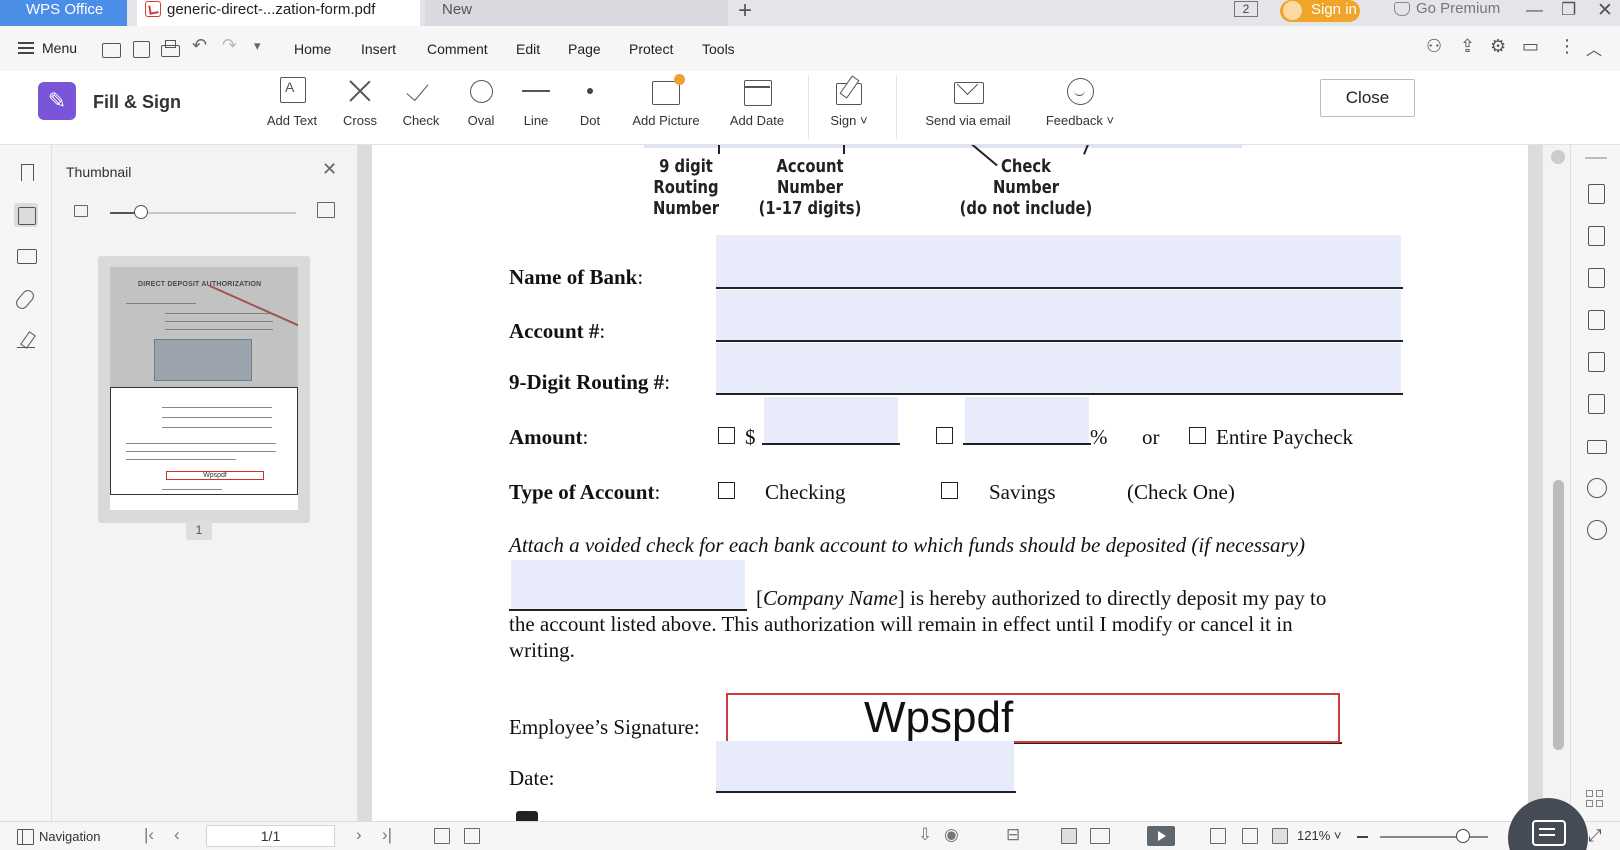 The width and height of the screenshot is (1620, 850). Describe the element at coordinates (1080, 108) in the screenshot. I see `feedback-tool: Feedback ˅` at that location.